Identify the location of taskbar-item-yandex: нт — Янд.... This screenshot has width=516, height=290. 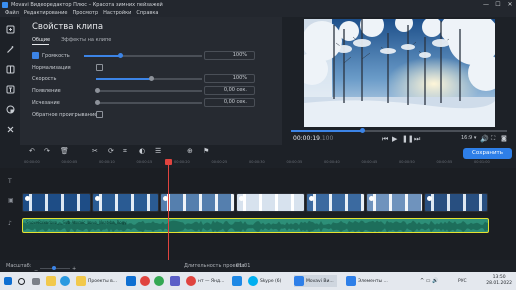
(205, 281).